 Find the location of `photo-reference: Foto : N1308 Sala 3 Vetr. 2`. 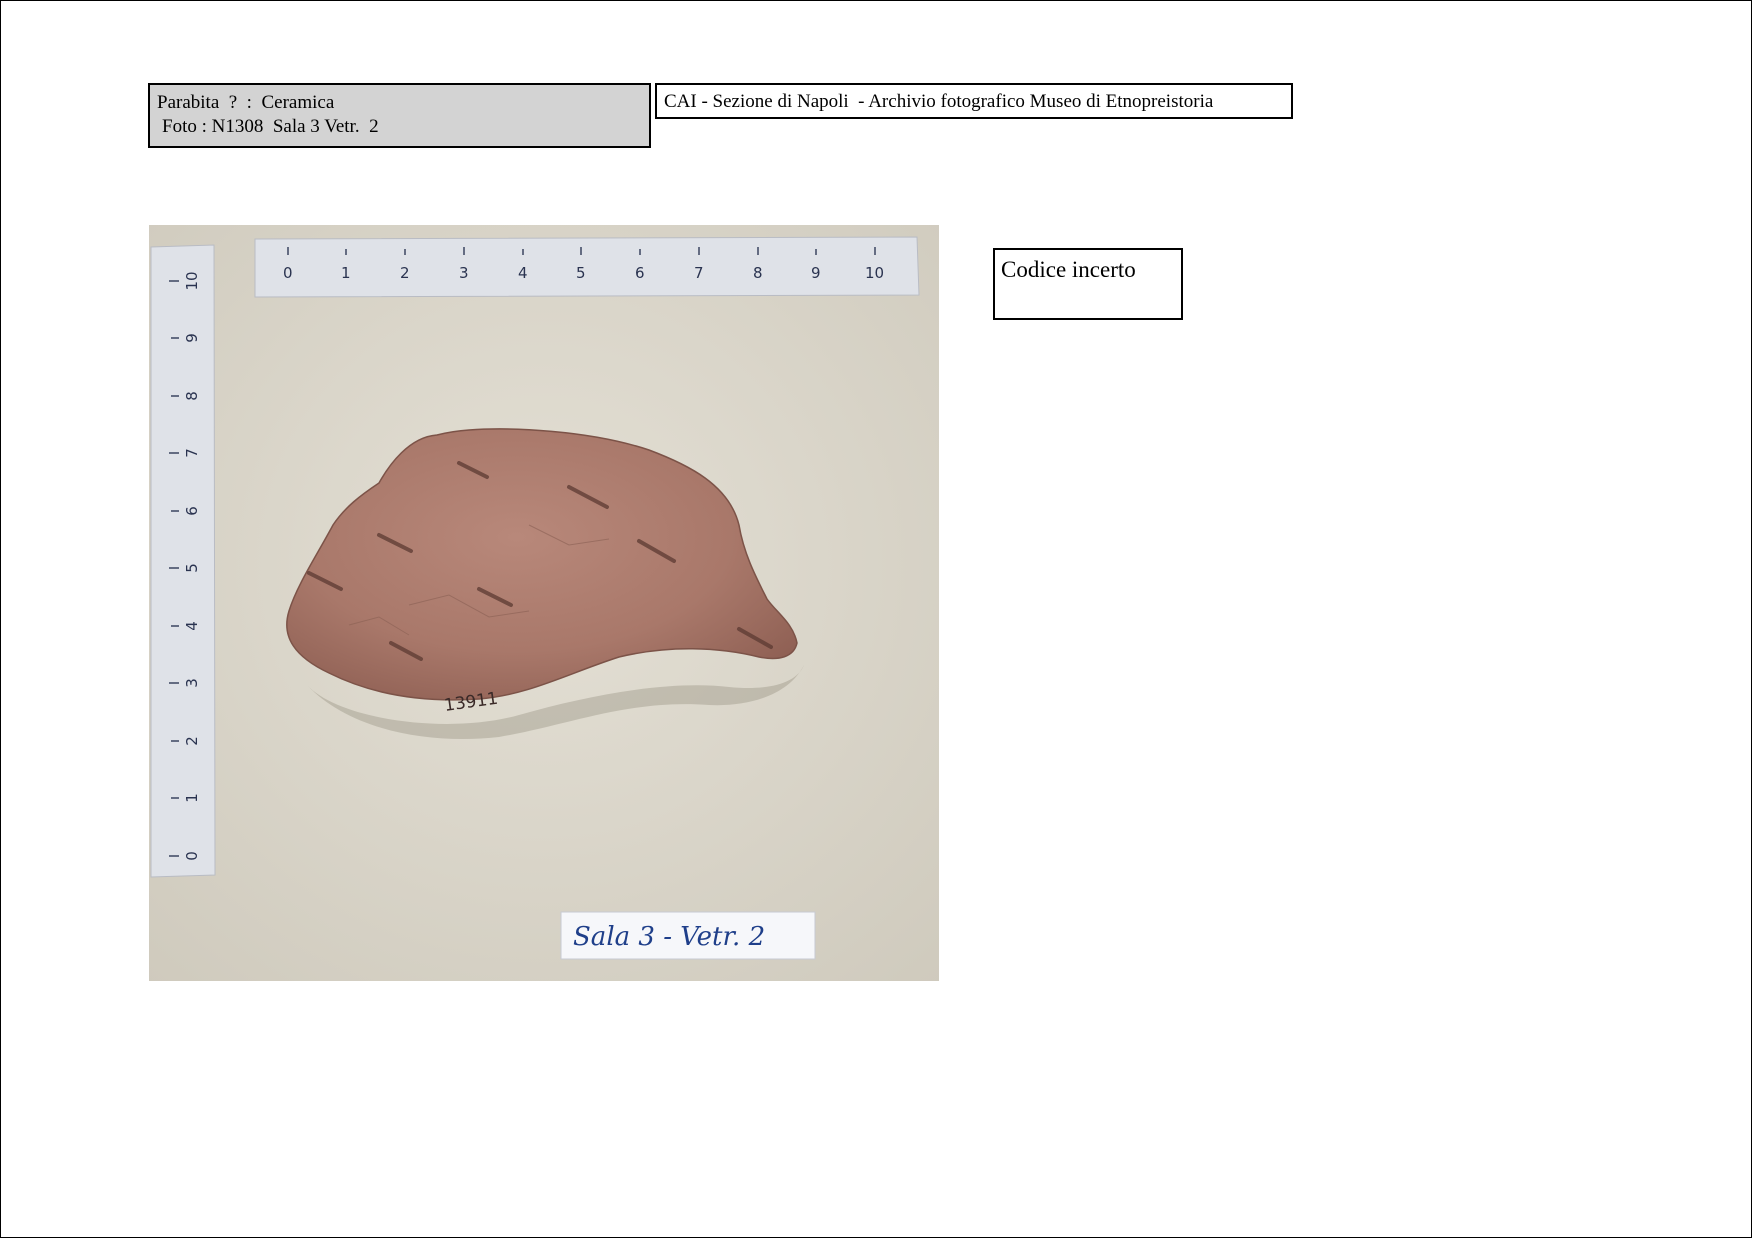

photo-reference: Foto : N1308 Sala 3 Vetr. 2 is located at coordinates (270, 126).